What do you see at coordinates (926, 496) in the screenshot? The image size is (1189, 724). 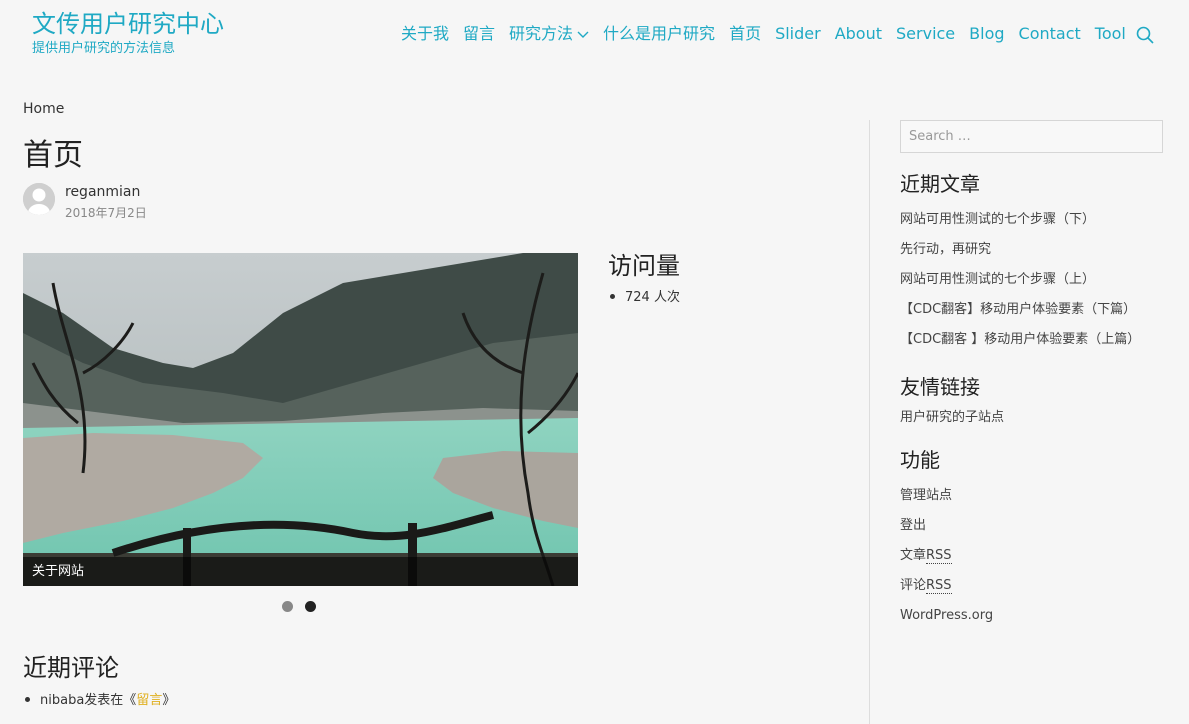 I see `meta-link-site-admin: 管理站点` at bounding box center [926, 496].